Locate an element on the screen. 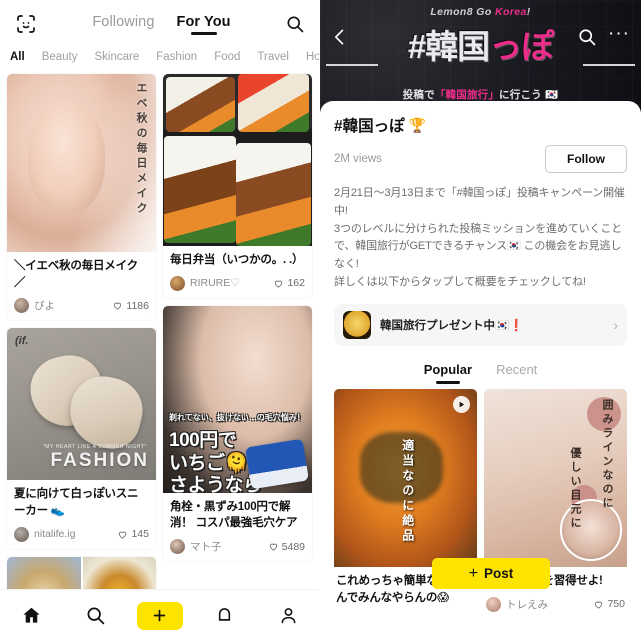 The image size is (641, 641). feed-card-bento: 毎日弁当（いつかの。. .） RIRURE♡ 162 is located at coordinates (237, 186).